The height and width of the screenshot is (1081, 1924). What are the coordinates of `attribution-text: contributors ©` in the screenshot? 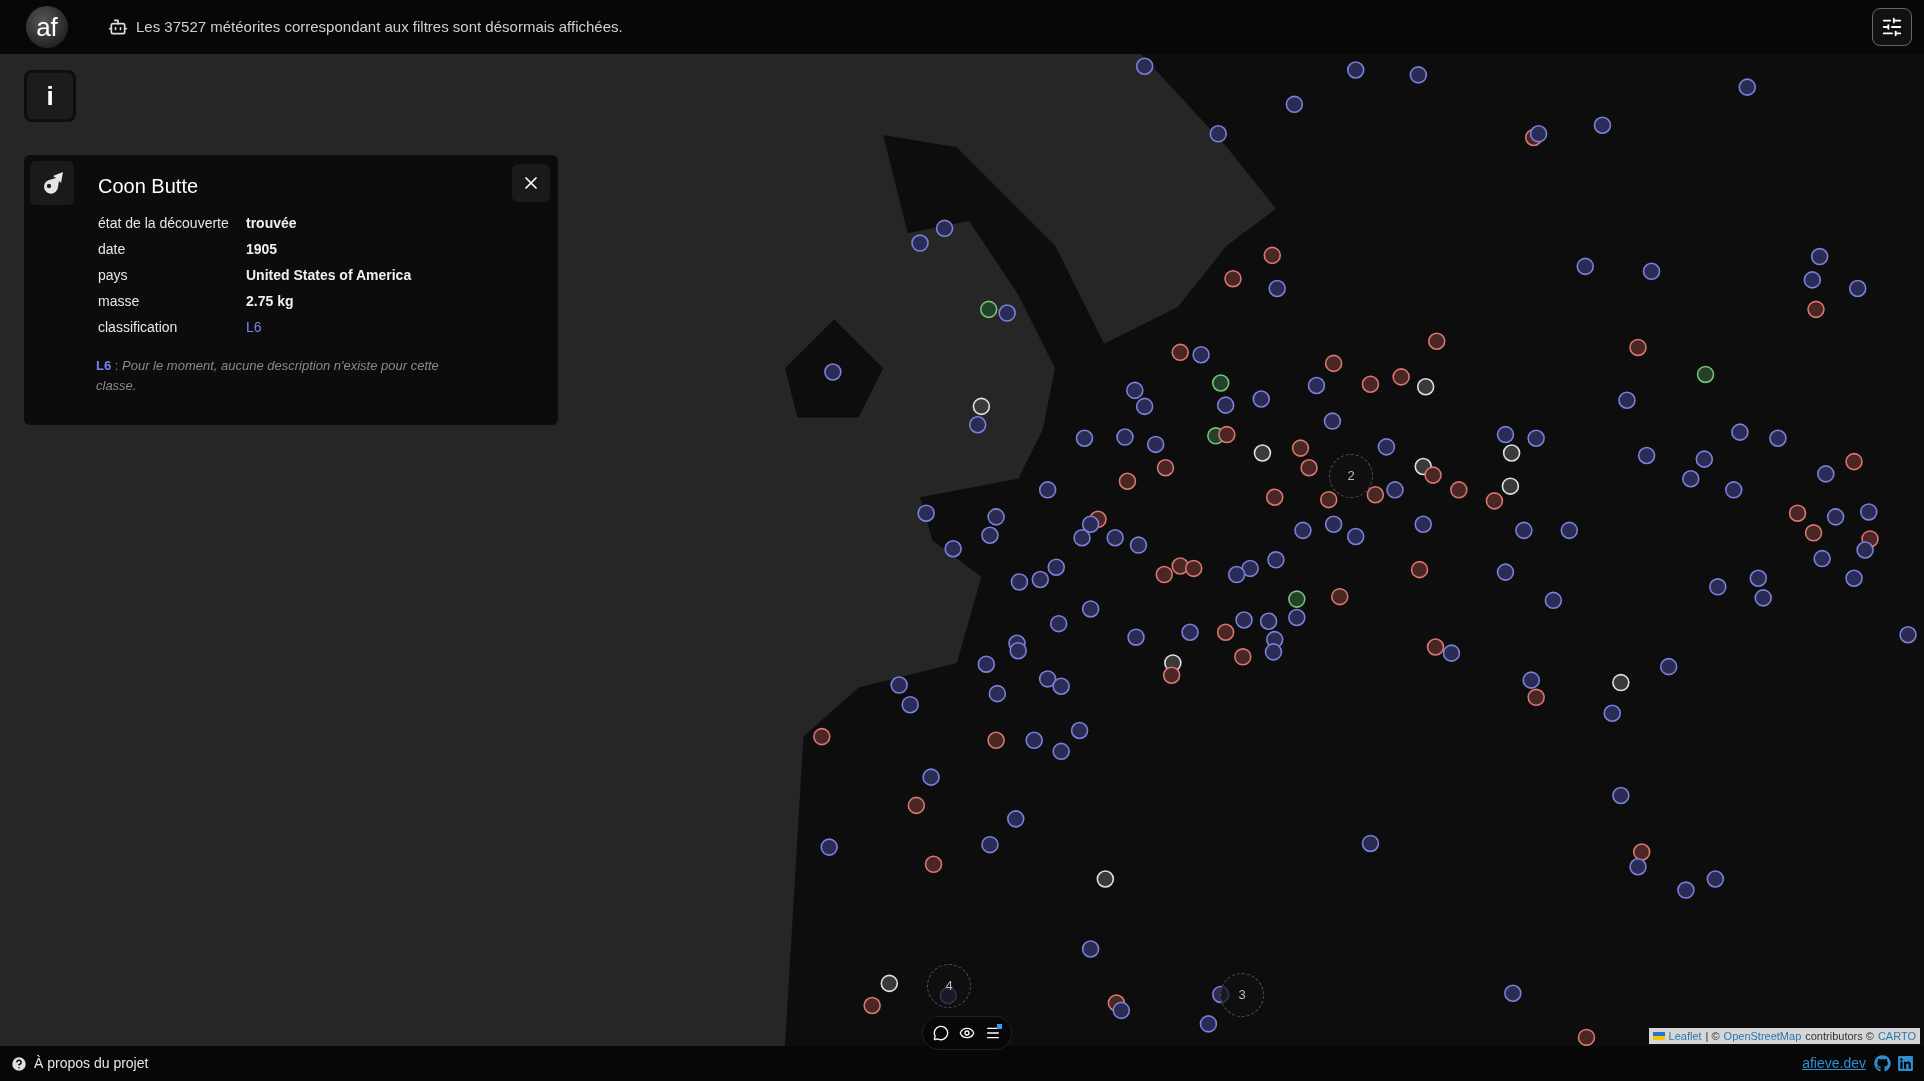 It's located at (1839, 1036).